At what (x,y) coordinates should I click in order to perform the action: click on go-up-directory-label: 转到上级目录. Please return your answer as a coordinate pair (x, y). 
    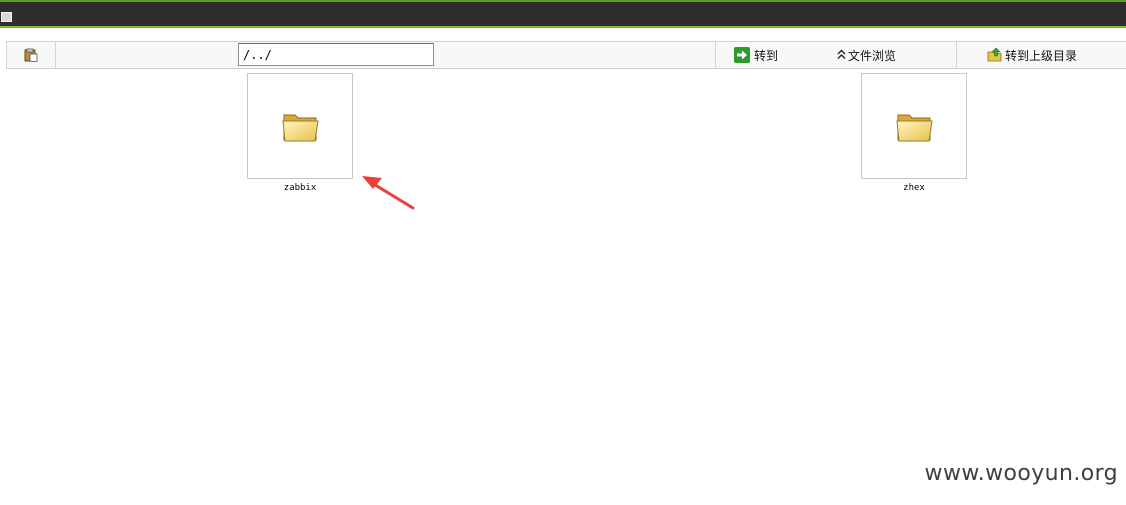
    Looking at the image, I should click on (1041, 55).